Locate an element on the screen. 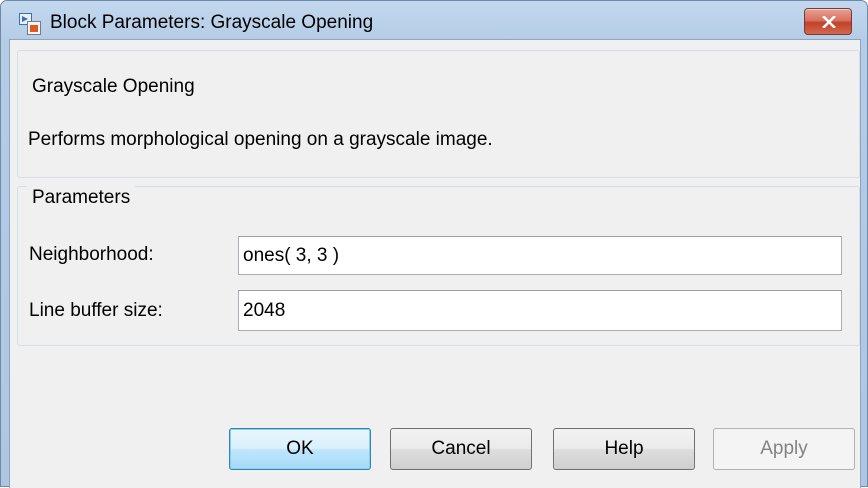 The image size is (868, 488). help-button: Help is located at coordinates (624, 449).